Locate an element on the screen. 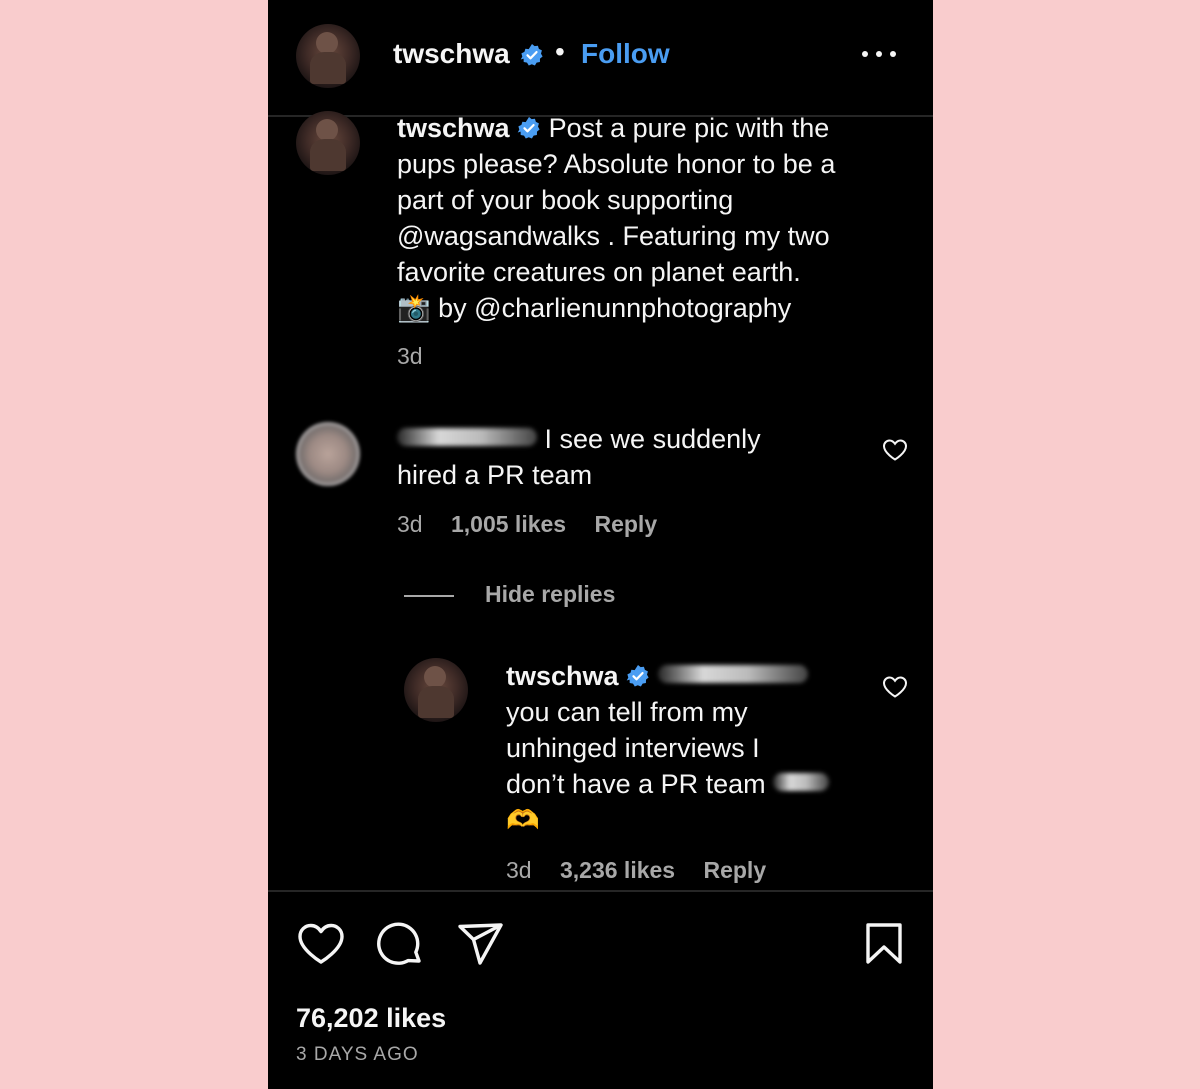 The height and width of the screenshot is (1089, 1200). comment-text: I see we suddenly hired a PR team is located at coordinates (637, 457).